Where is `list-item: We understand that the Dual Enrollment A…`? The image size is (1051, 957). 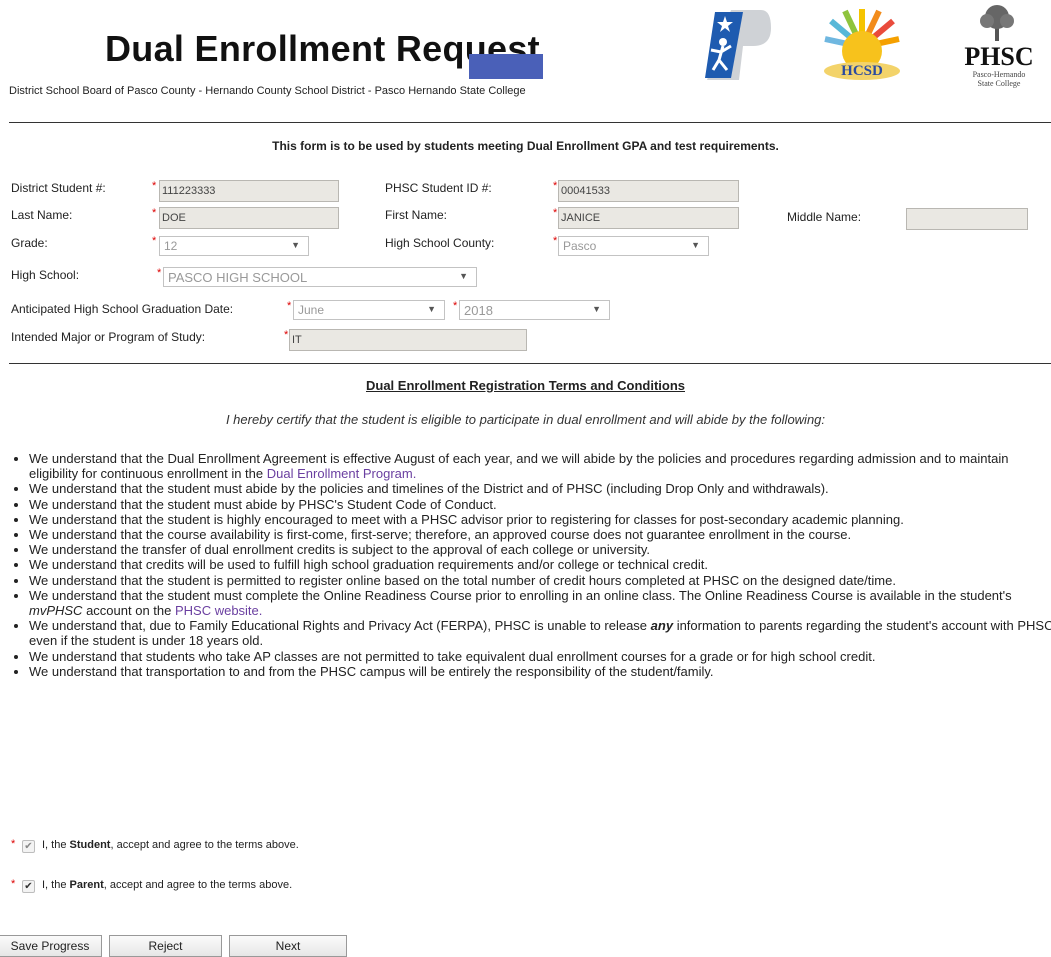
list-item: We understand that the Dual Enrollment A… is located at coordinates (540, 466).